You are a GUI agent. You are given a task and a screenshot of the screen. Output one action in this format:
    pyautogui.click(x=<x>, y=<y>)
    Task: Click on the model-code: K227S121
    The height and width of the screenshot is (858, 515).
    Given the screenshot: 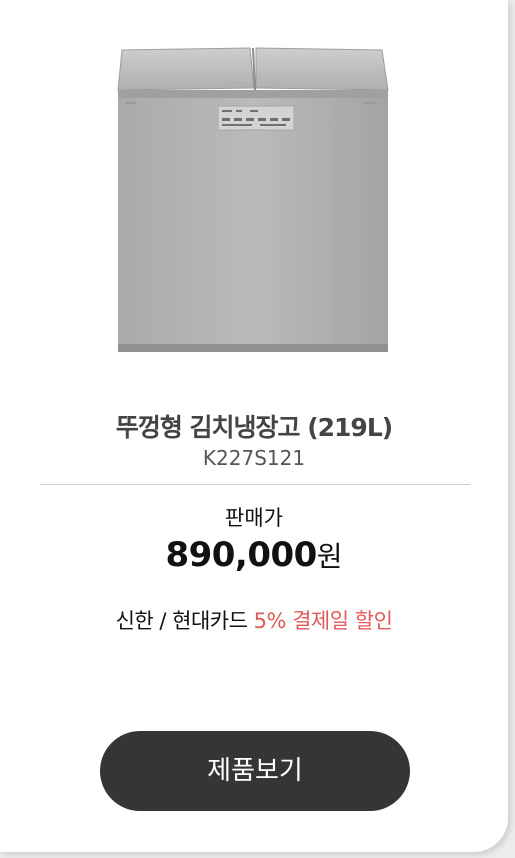 What is the action you would take?
    pyautogui.click(x=254, y=458)
    